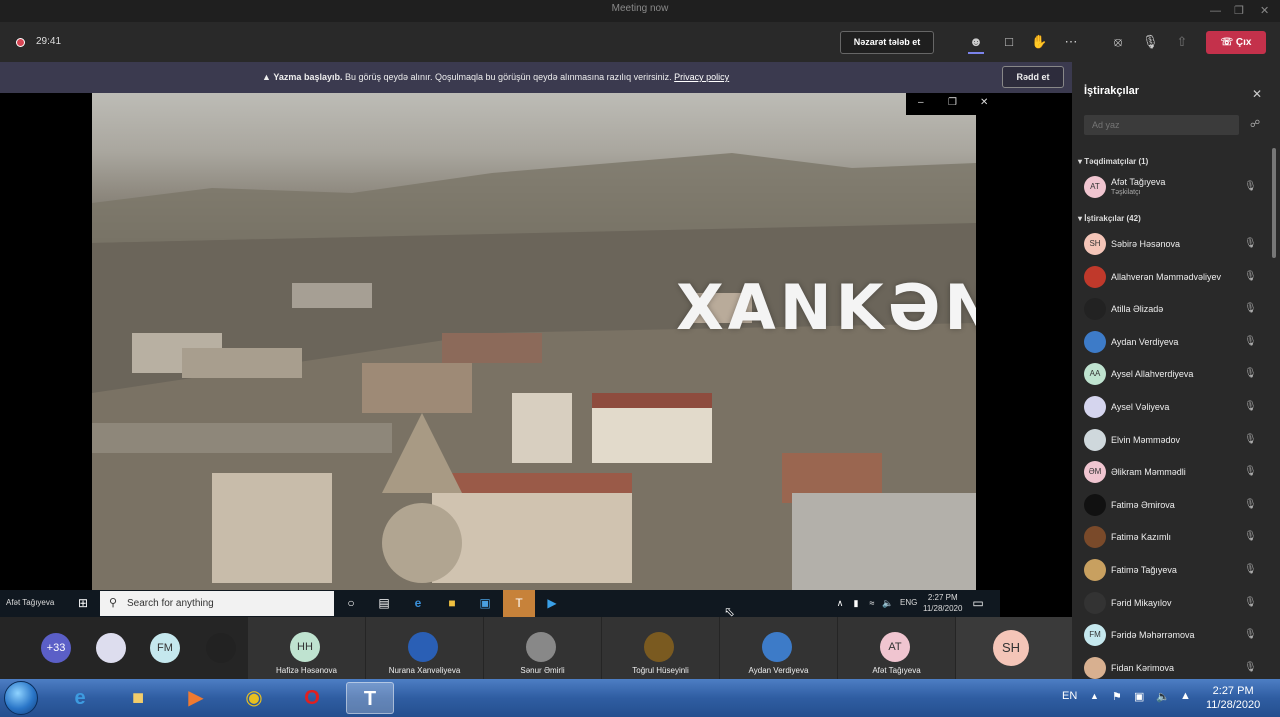 This screenshot has height=717, width=1280. What do you see at coordinates (1233, 698) in the screenshot?
I see `os-clock: 2:27 PM 11/28/2020` at bounding box center [1233, 698].